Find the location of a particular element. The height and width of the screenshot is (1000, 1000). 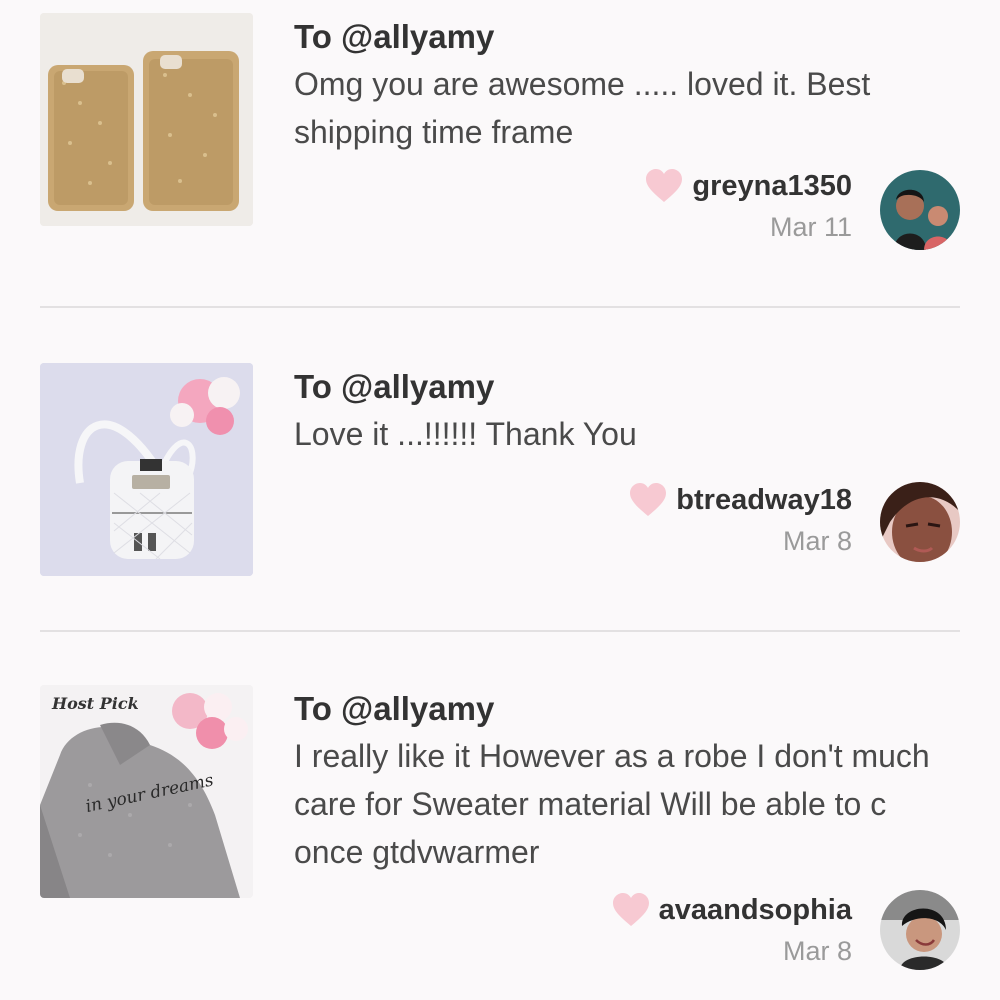

comment-text: Love it ...!!!!!! Thank You is located at coordinates (465, 434).